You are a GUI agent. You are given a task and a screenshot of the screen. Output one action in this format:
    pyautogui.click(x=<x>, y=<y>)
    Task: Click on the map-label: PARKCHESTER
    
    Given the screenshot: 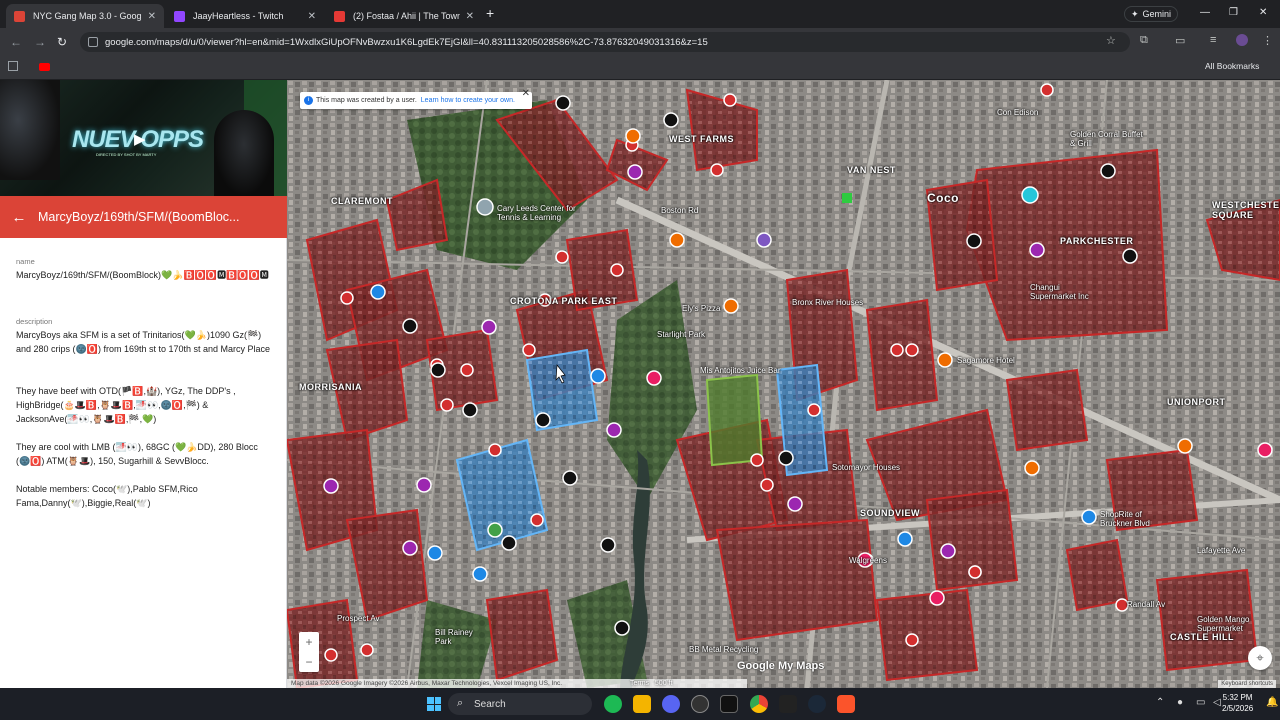 What is the action you would take?
    pyautogui.click(x=1097, y=241)
    